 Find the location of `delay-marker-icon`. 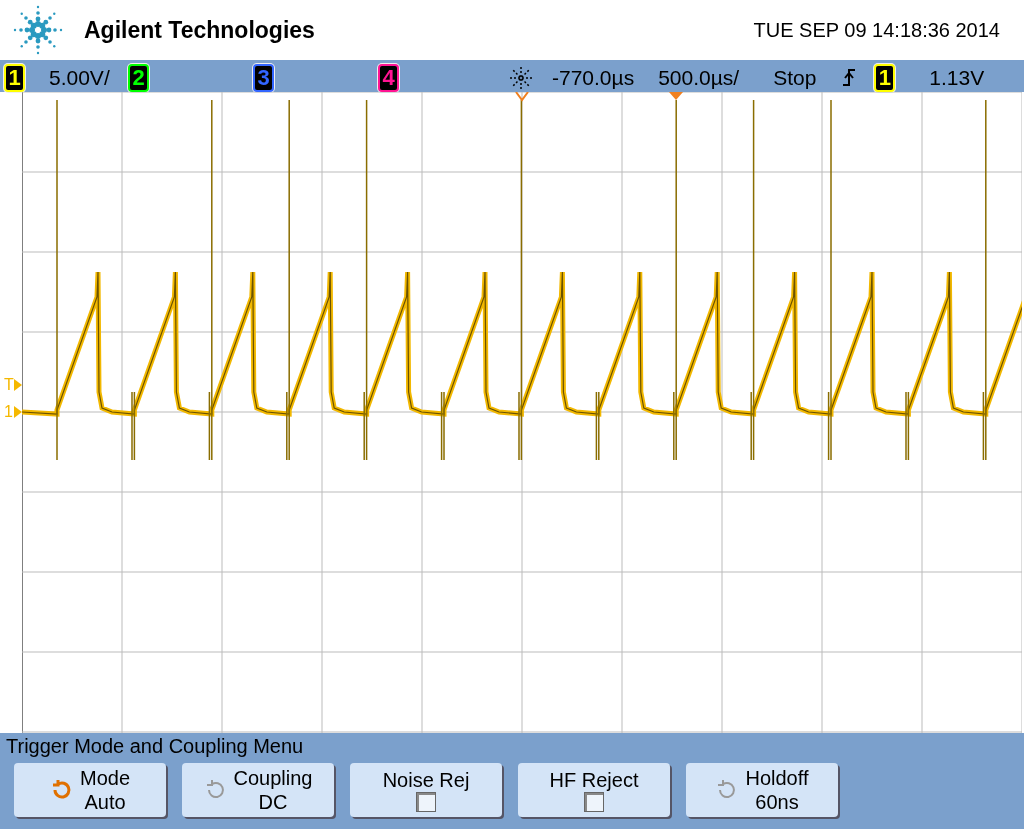

delay-marker-icon is located at coordinates (522, 97).